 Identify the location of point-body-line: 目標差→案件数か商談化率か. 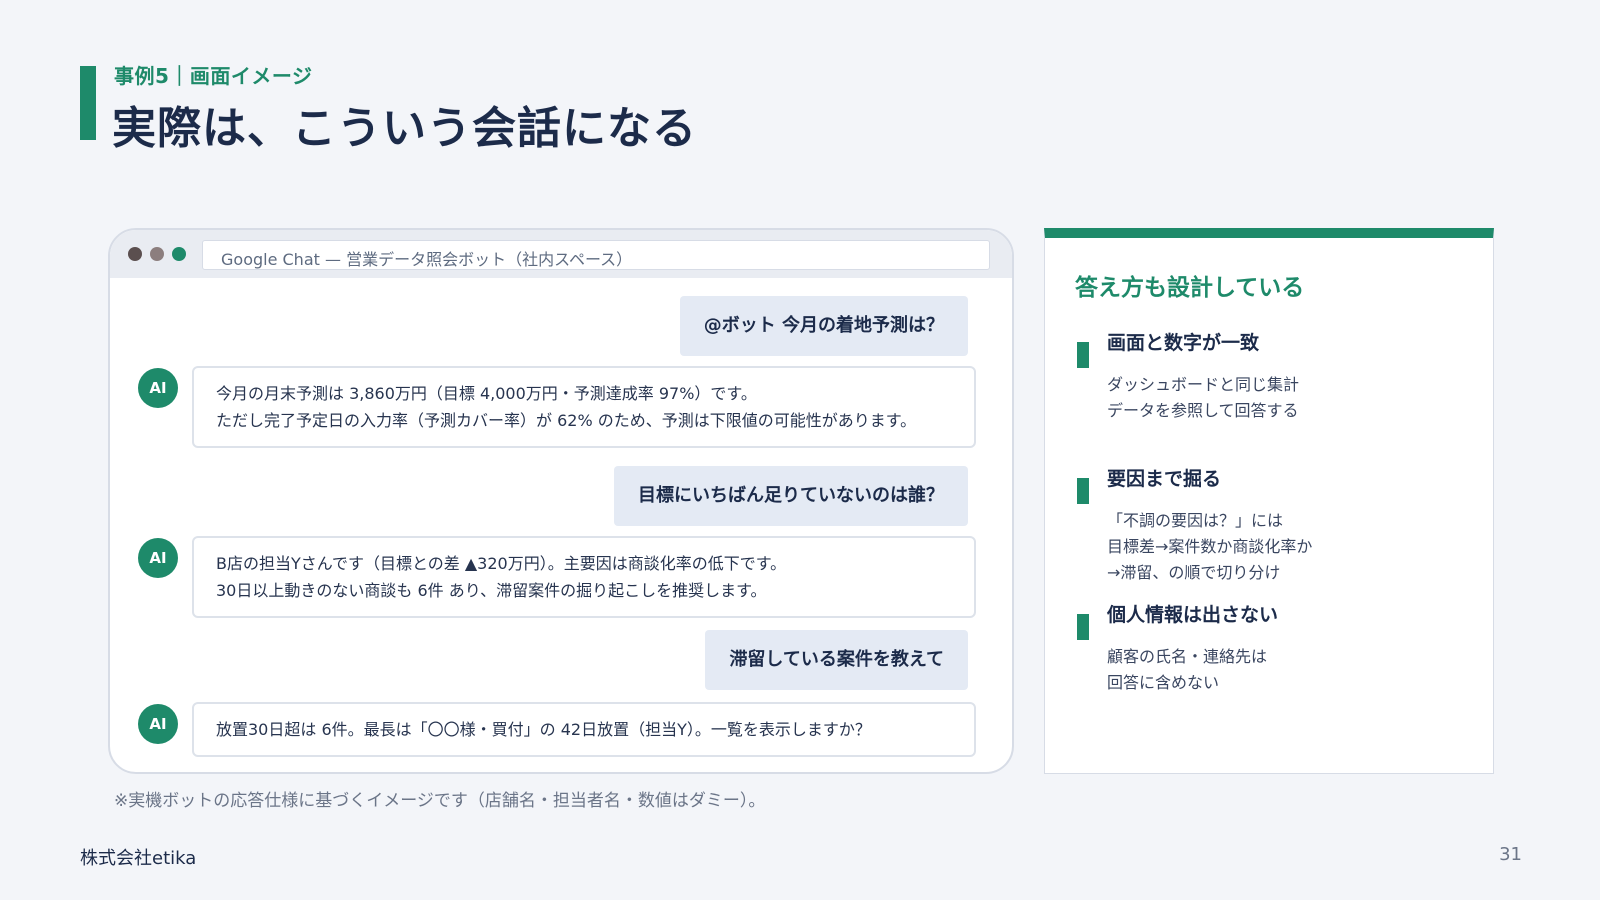
(1210, 546).